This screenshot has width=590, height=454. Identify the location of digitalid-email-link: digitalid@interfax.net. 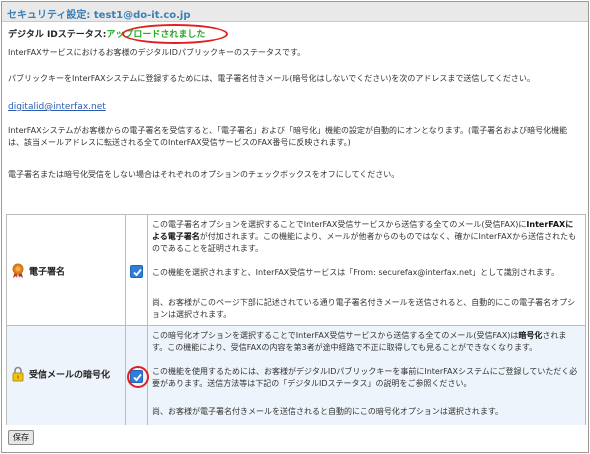
(295, 107).